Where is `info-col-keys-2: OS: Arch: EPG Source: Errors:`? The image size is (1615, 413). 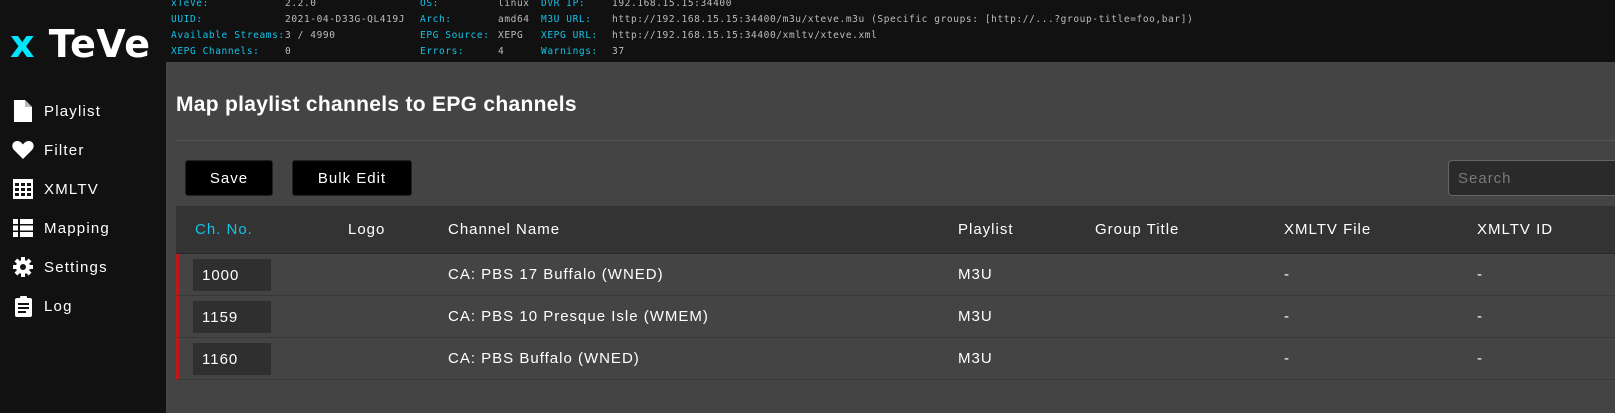
info-col-keys-2: OS: Arch: EPG Source: Errors: is located at coordinates (455, 30).